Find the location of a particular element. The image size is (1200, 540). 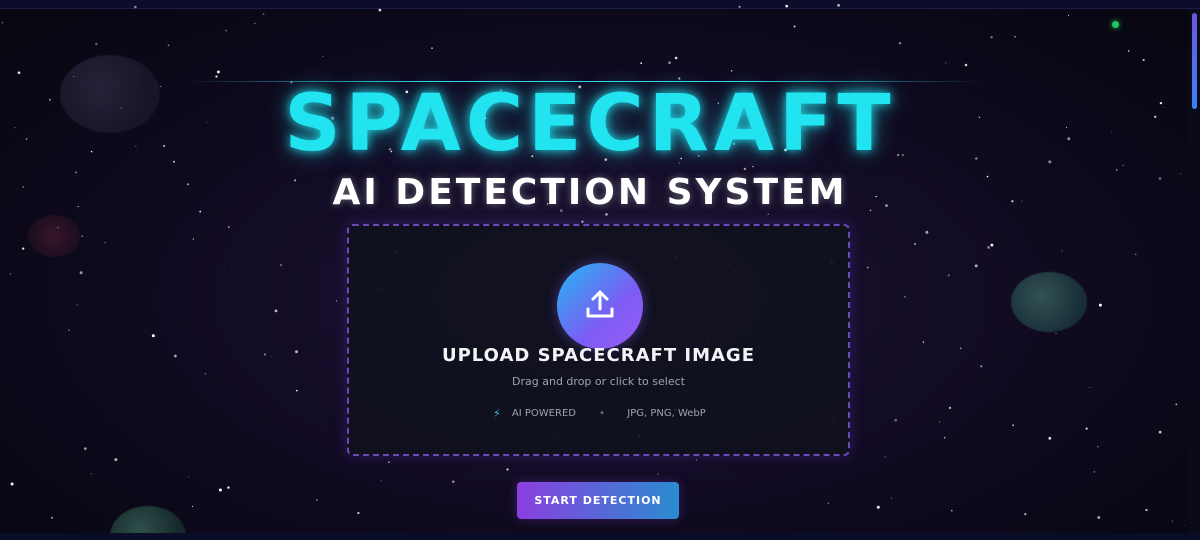

page-subtitle: AI DETECTION SYSTEM is located at coordinates (590, 192).